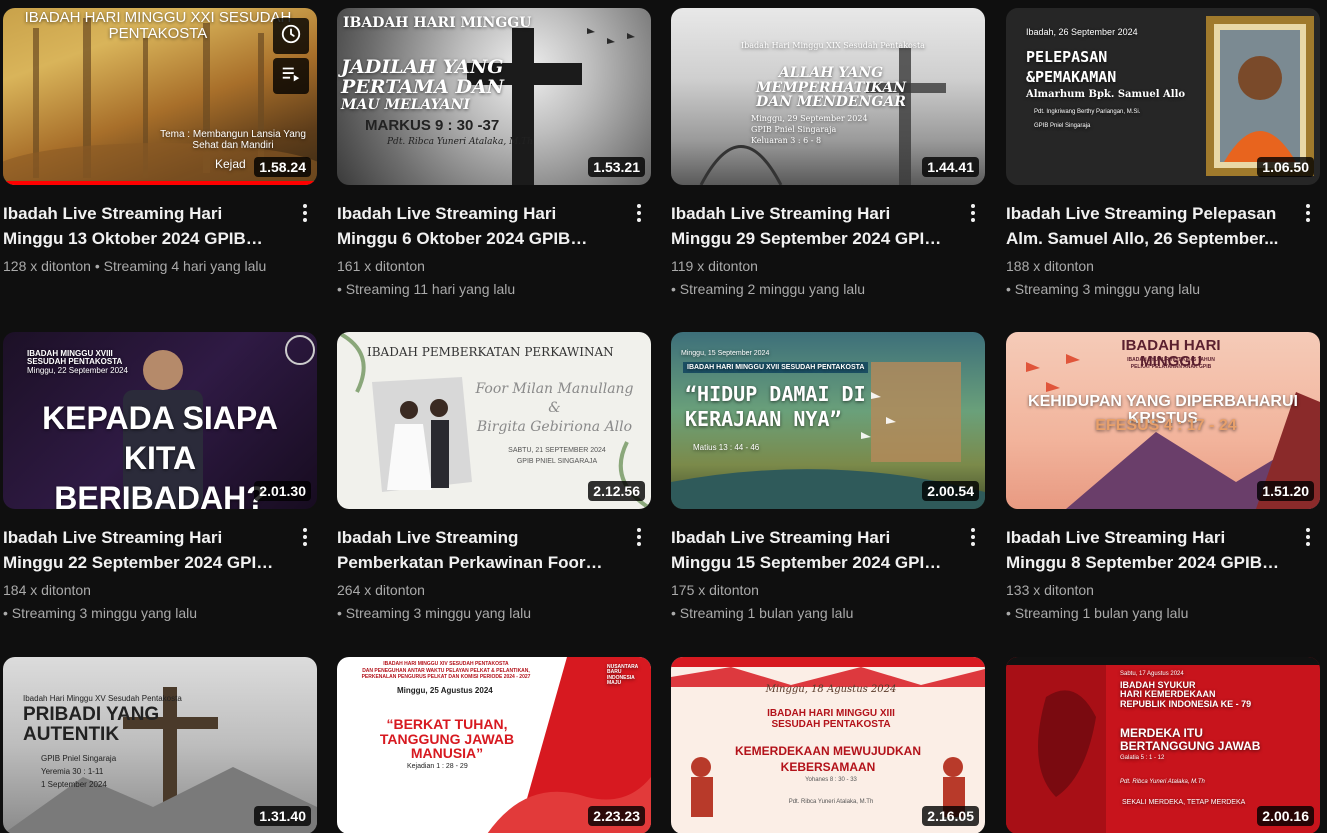 The width and height of the screenshot is (1327, 833). I want to click on thumb-title: “BERKAT TUHAN, TANGGUNG JAWAB MANUSIA”, so click(447, 739).